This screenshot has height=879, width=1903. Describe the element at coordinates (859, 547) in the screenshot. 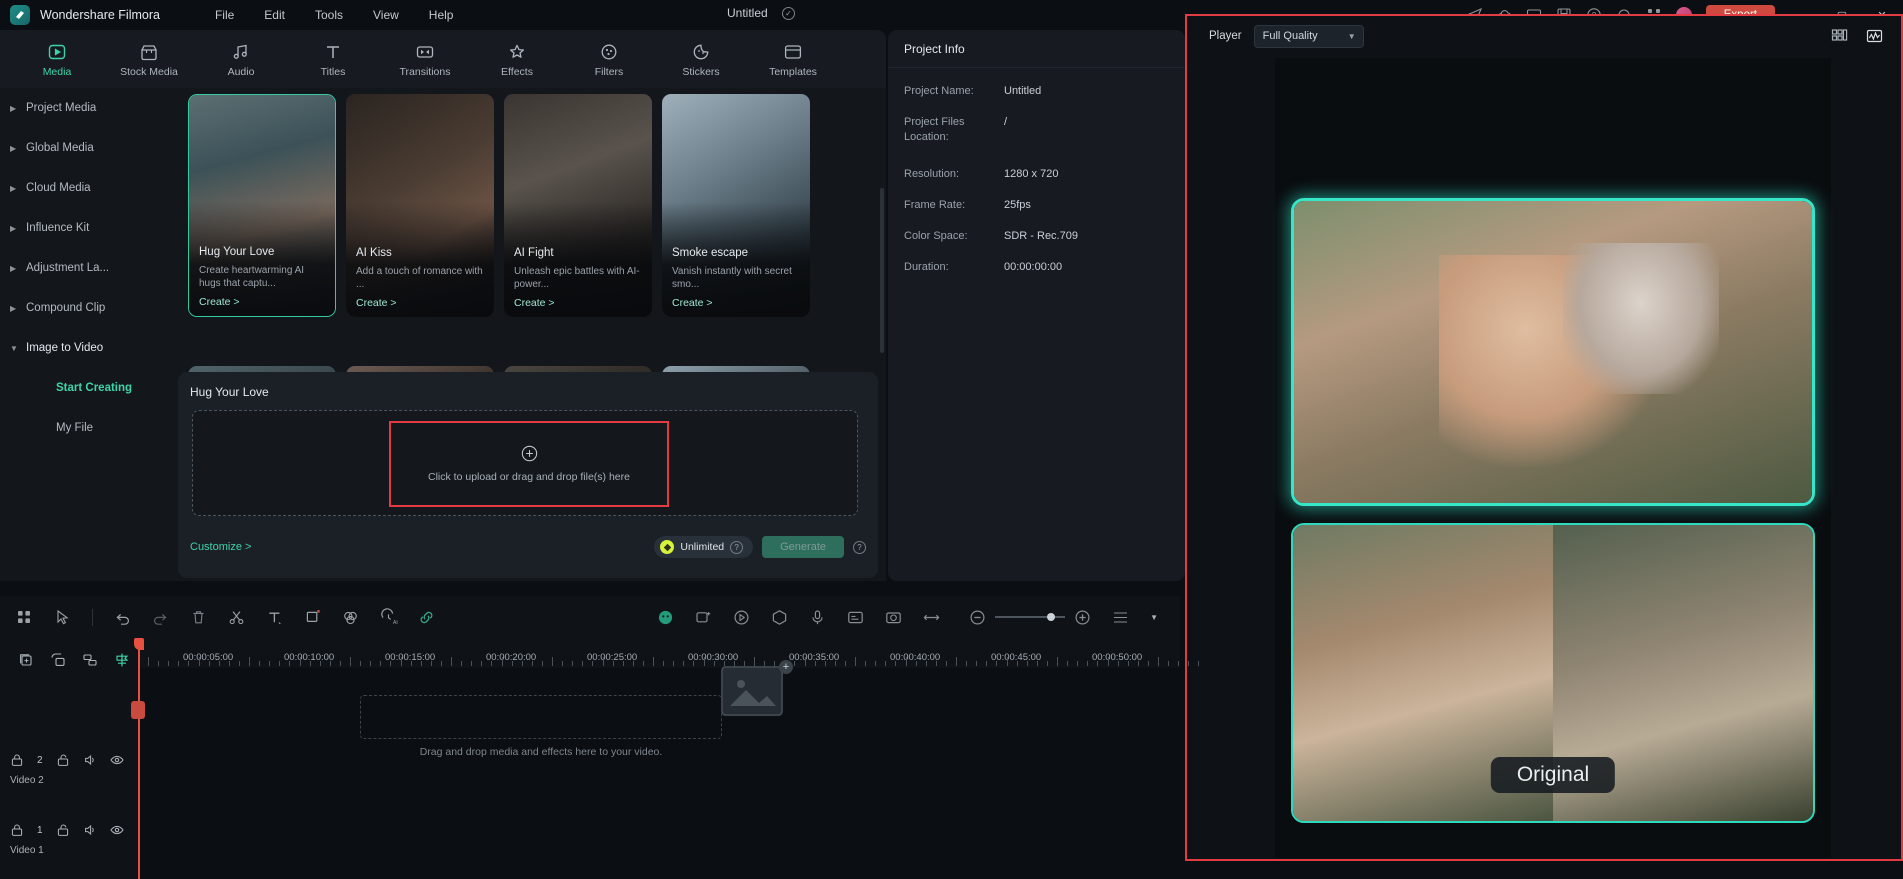

I see `generate-help-icon: ?` at that location.